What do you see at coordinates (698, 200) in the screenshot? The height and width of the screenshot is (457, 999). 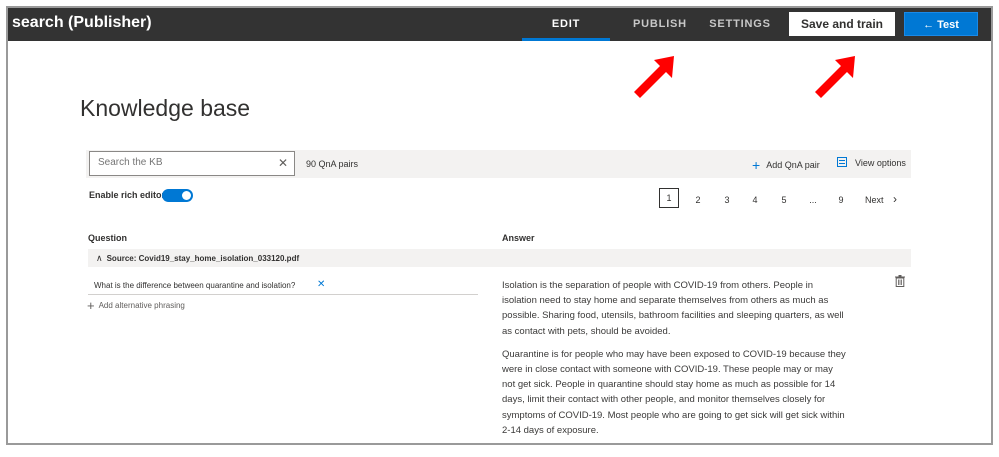 I see `page-2: 2` at bounding box center [698, 200].